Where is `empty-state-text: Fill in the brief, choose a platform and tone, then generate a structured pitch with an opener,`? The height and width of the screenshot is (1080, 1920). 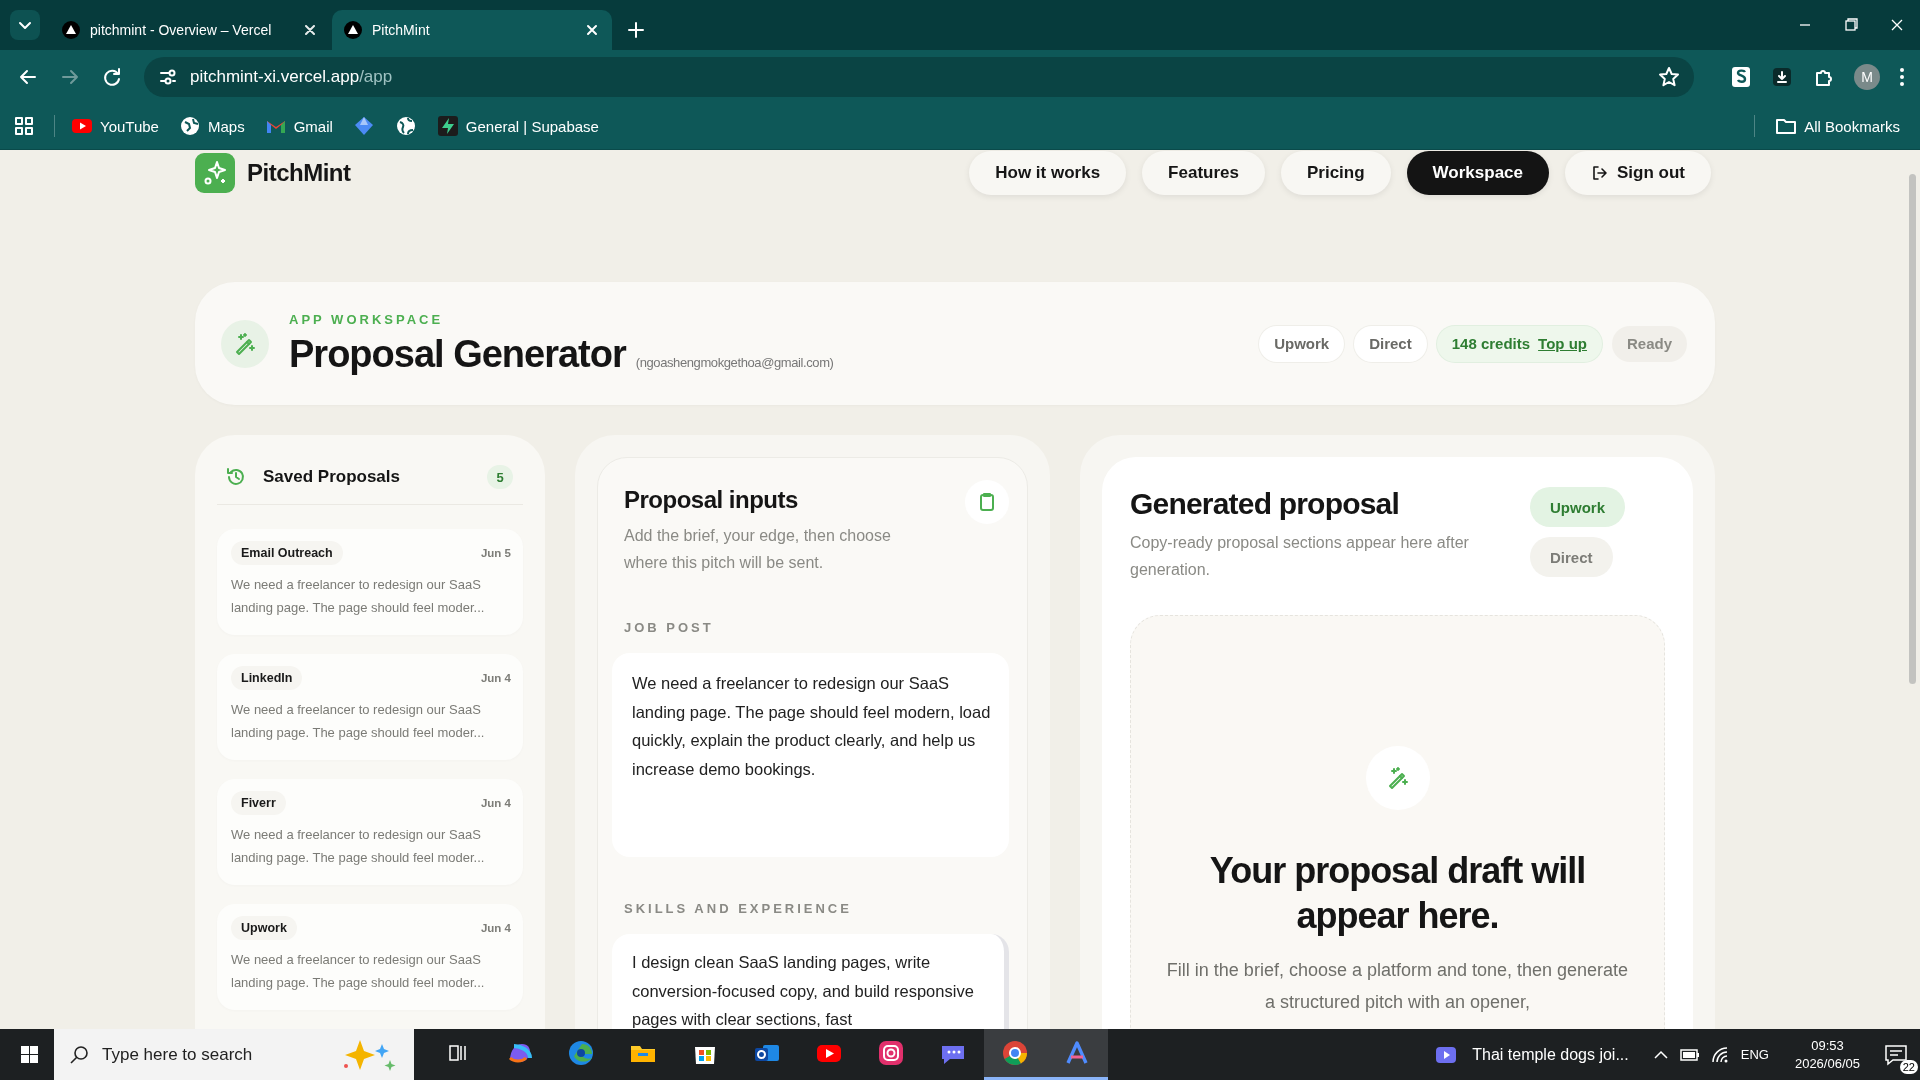 empty-state-text: Fill in the brief, choose a platform and tone, then generate a structured pitch with an opener, is located at coordinates (1397, 986).